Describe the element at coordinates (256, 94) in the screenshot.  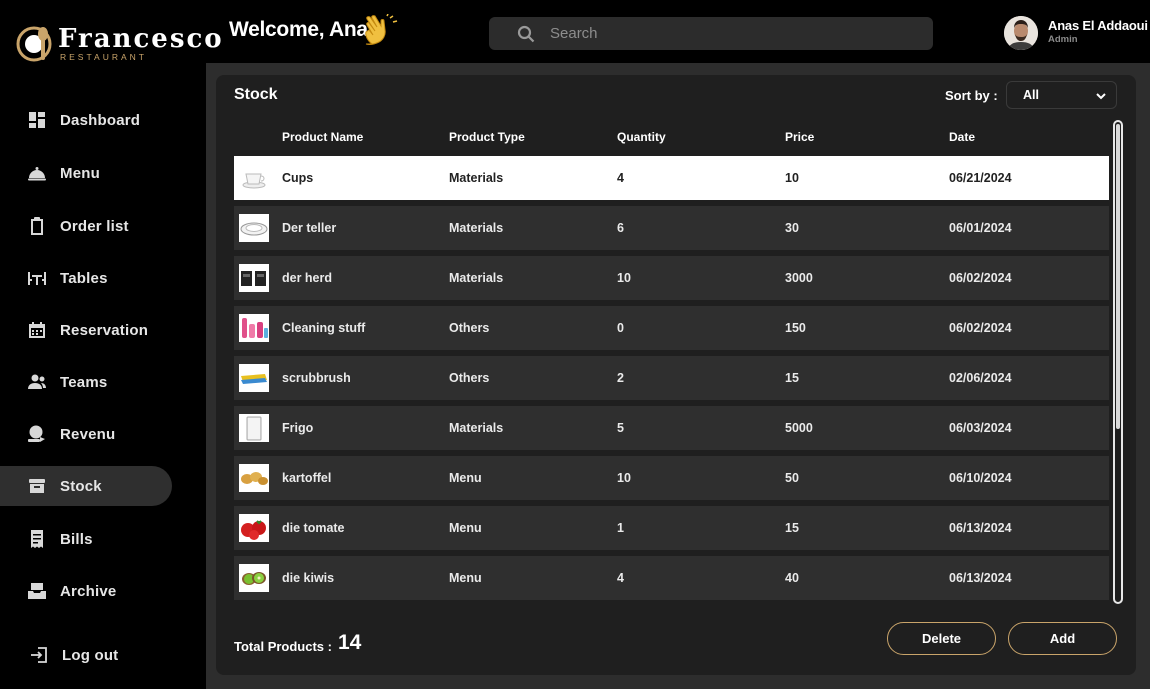
I see `page-title: Stock` at that location.